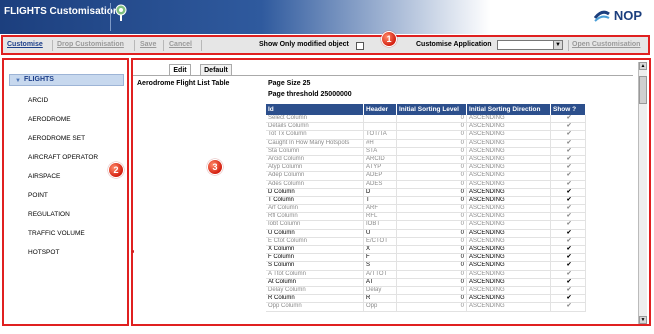 Image resolution: width=654 pixels, height=334 pixels. Describe the element at coordinates (215, 167) in the screenshot. I see `annotation-badge-3: 3` at that location.